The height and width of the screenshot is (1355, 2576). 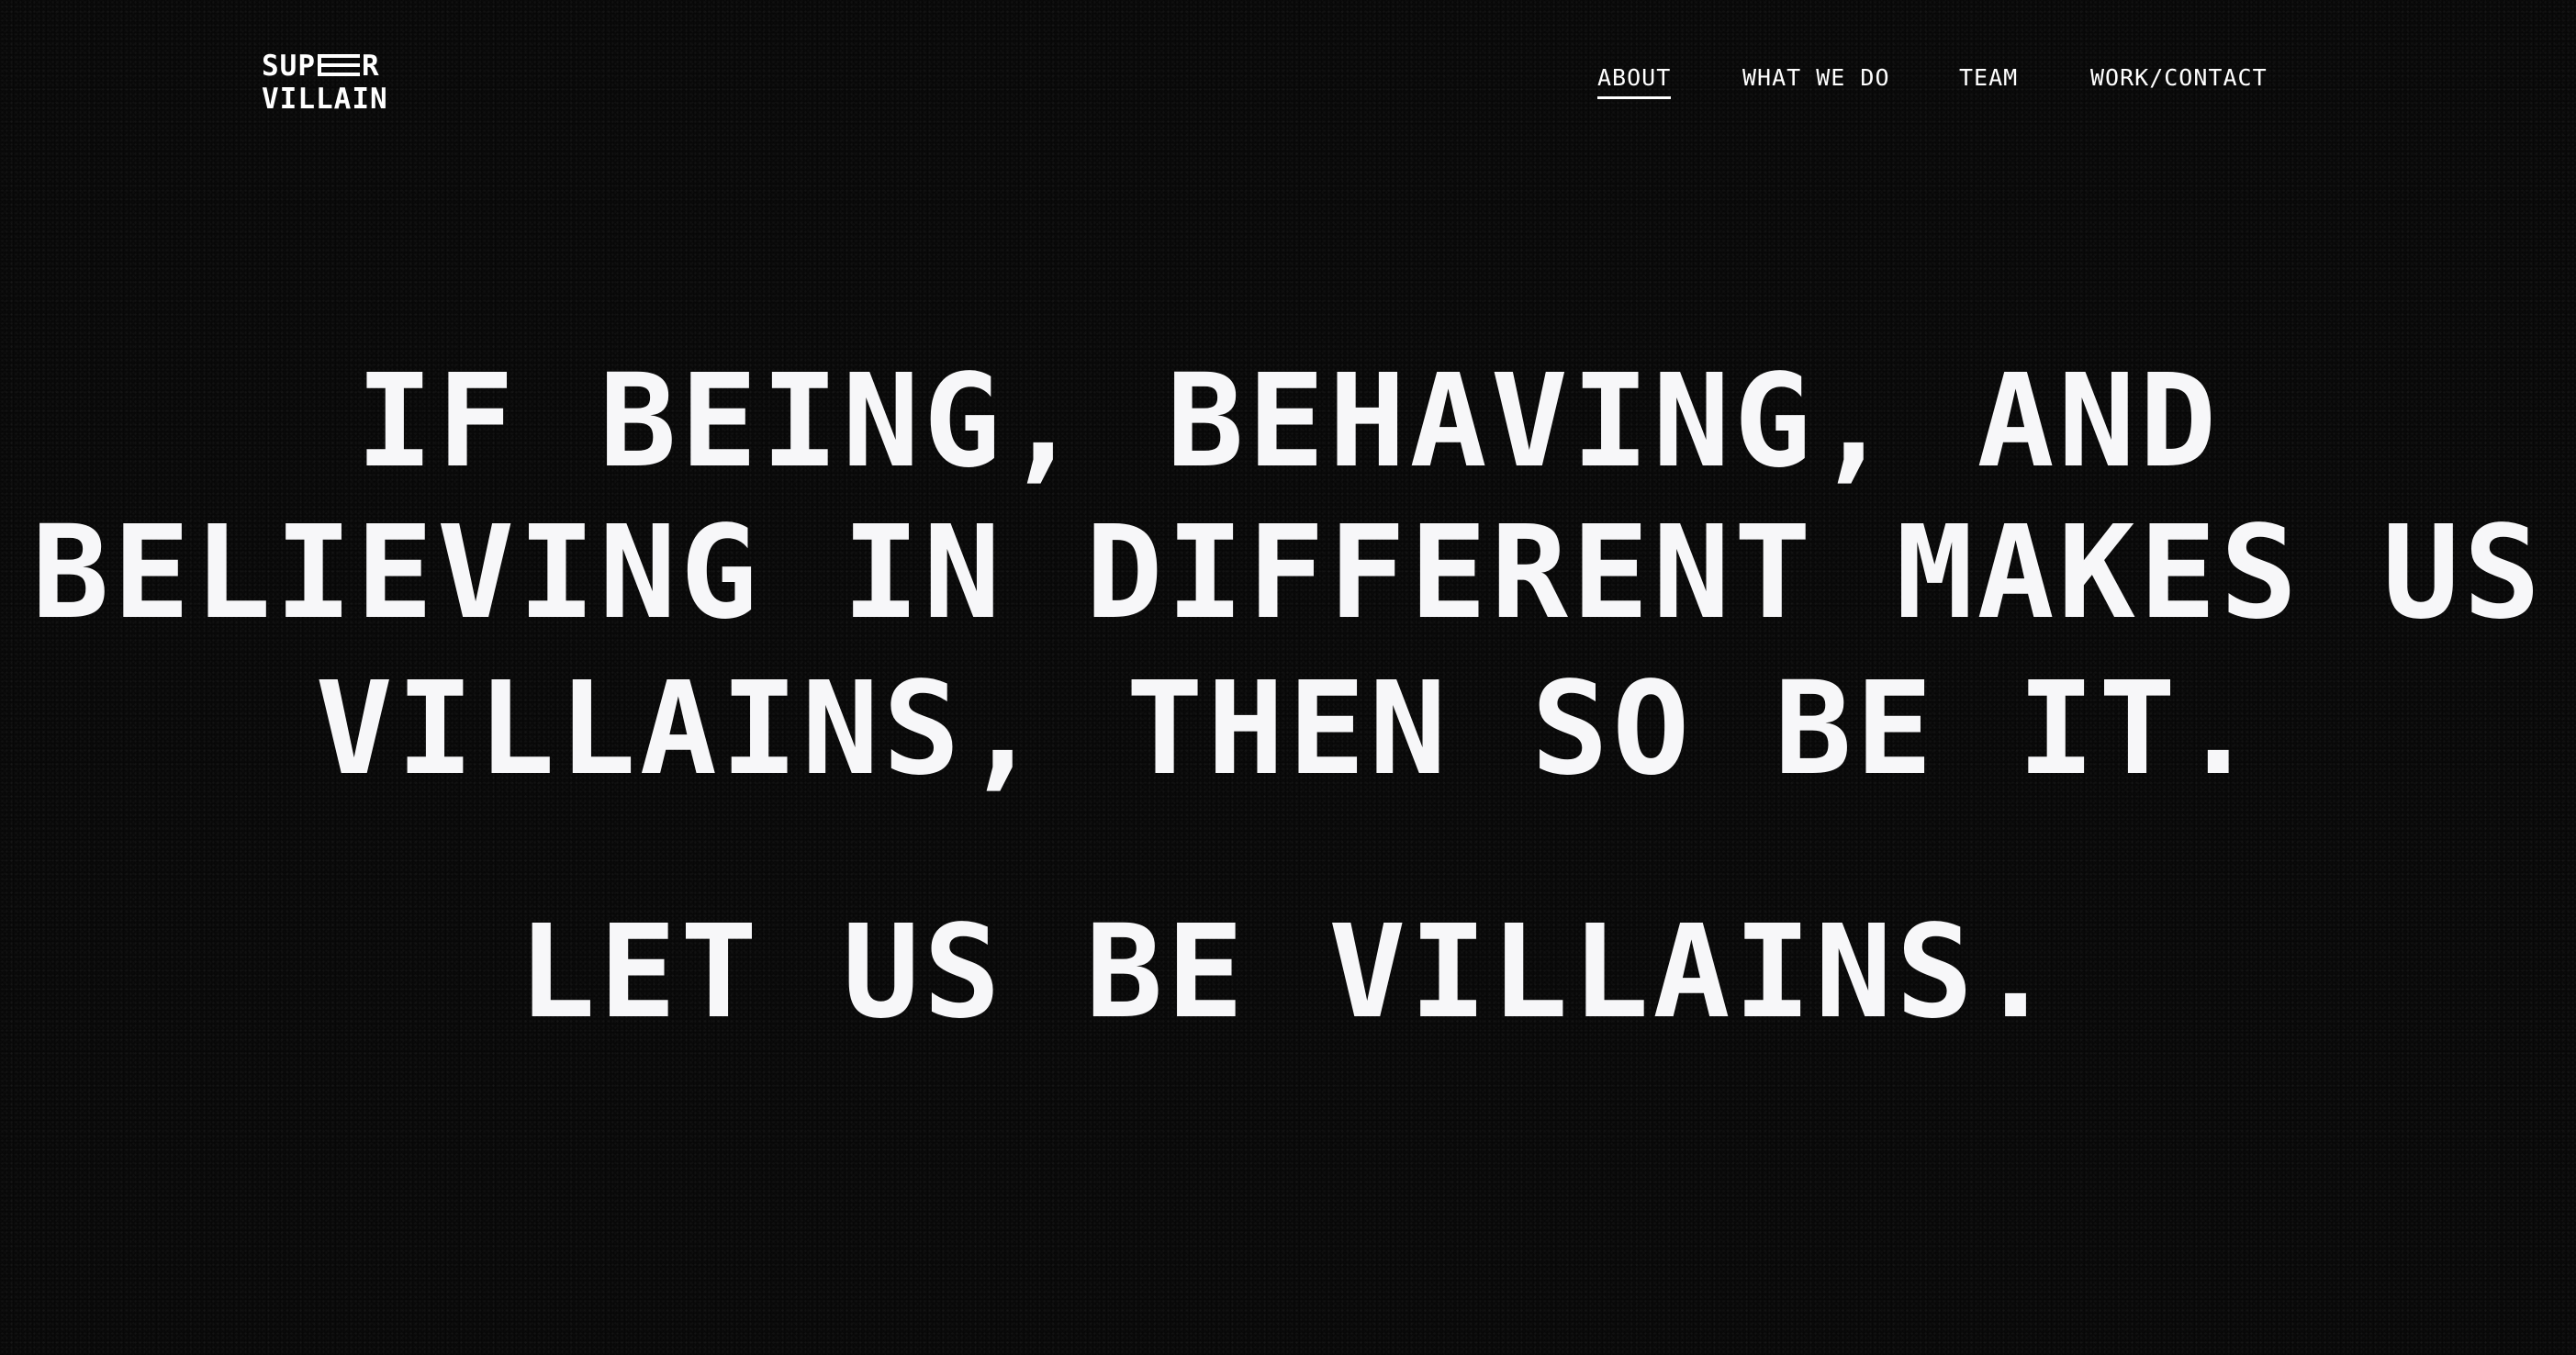 What do you see at coordinates (1634, 81) in the screenshot?
I see `nav-about: ABOUT` at bounding box center [1634, 81].